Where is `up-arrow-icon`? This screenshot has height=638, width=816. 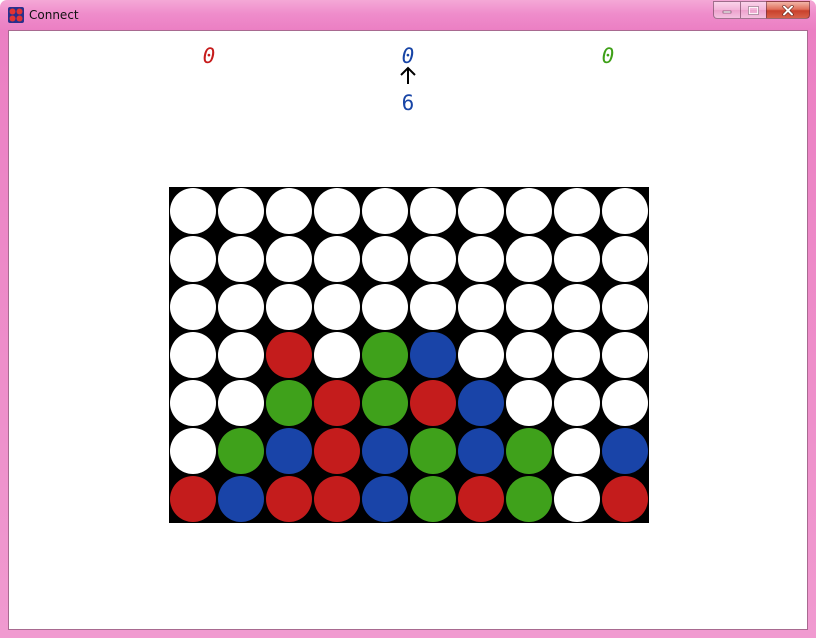
up-arrow-icon is located at coordinates (408, 75).